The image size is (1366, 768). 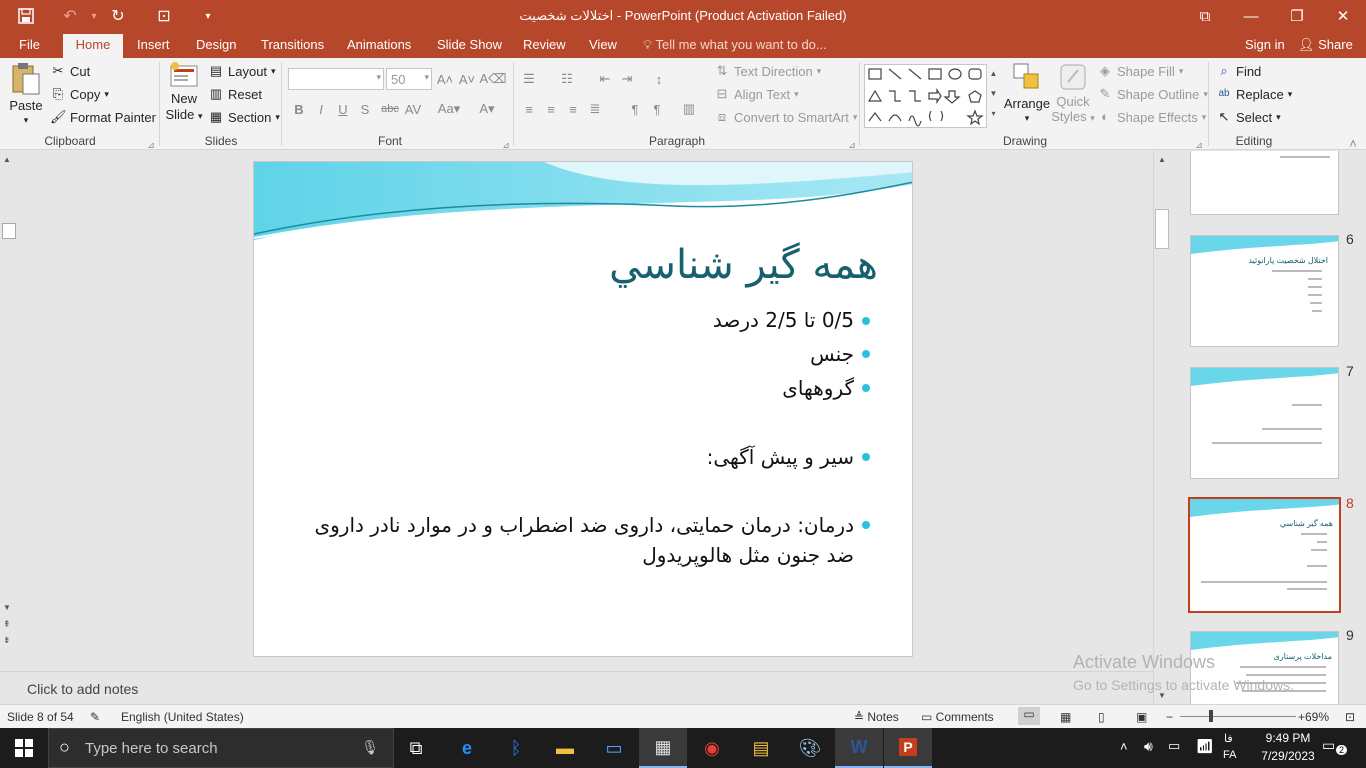 What do you see at coordinates (544, 47) in the screenshot?
I see `tab-review: Review` at bounding box center [544, 47].